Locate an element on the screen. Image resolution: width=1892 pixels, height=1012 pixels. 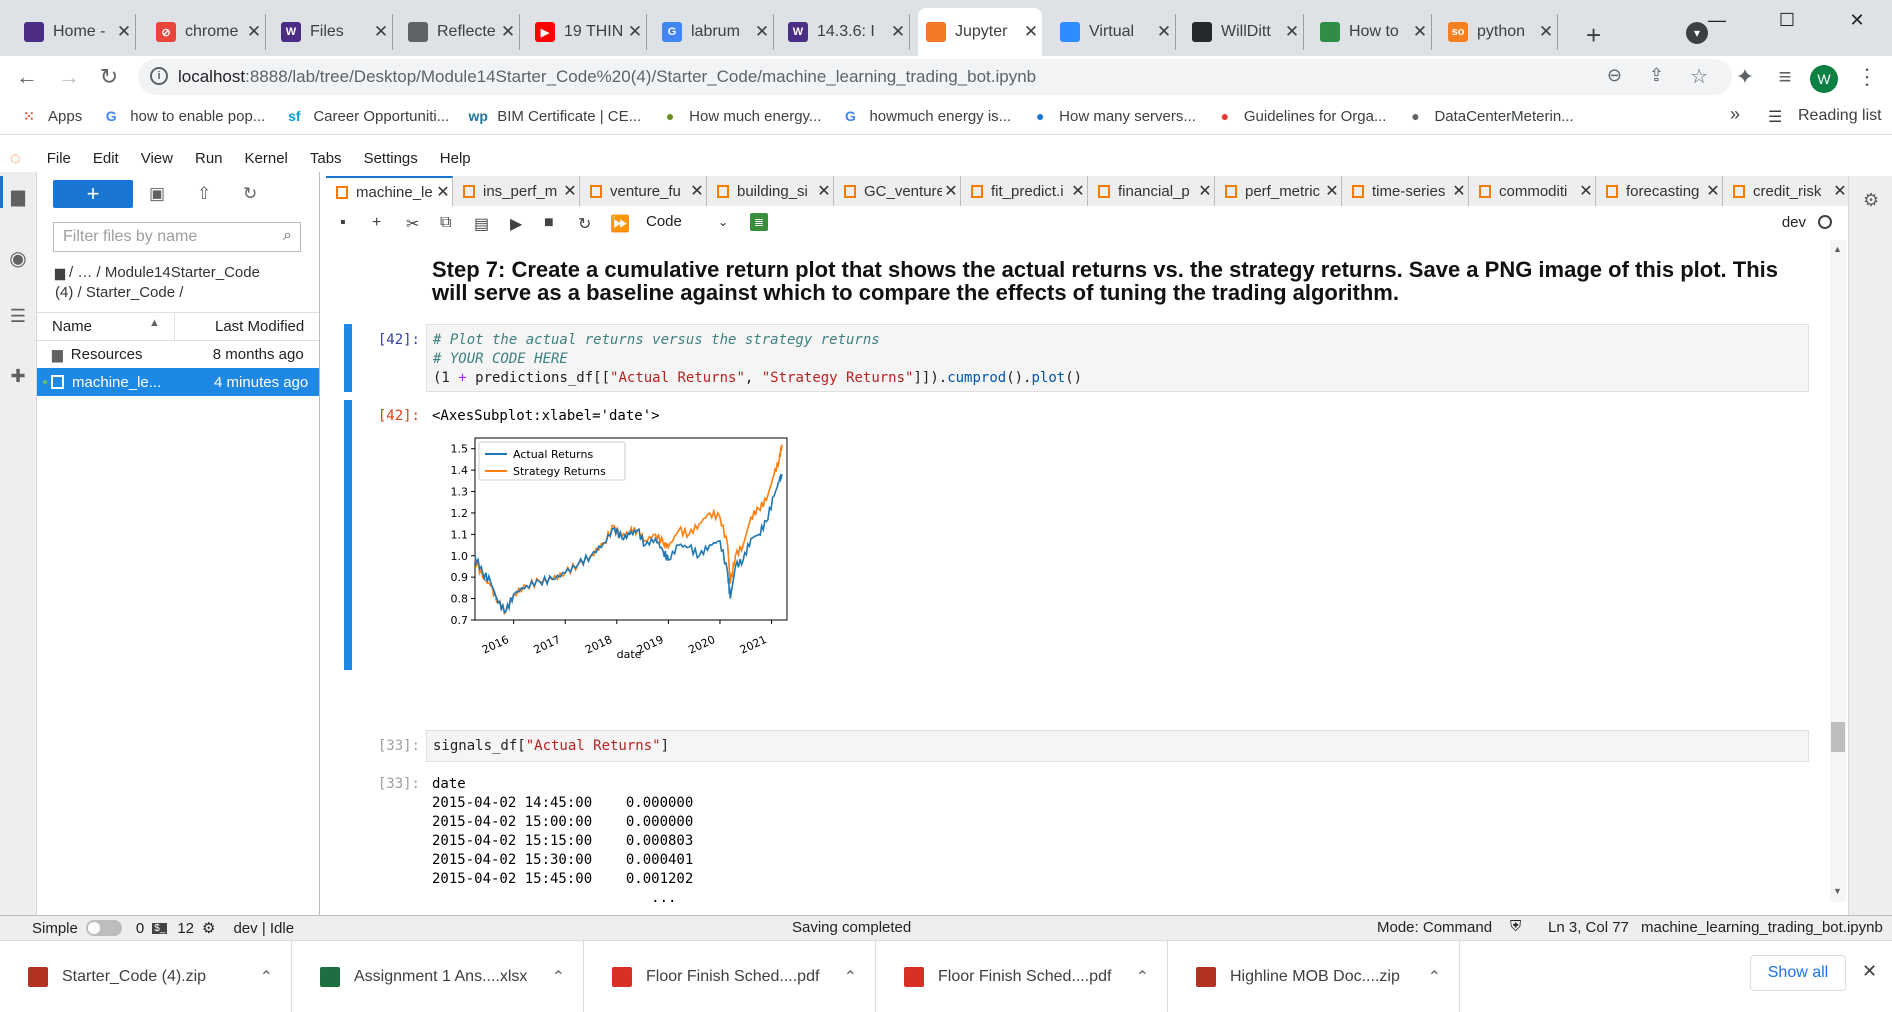
bookmarks-overflow-button: » is located at coordinates (1735, 114).